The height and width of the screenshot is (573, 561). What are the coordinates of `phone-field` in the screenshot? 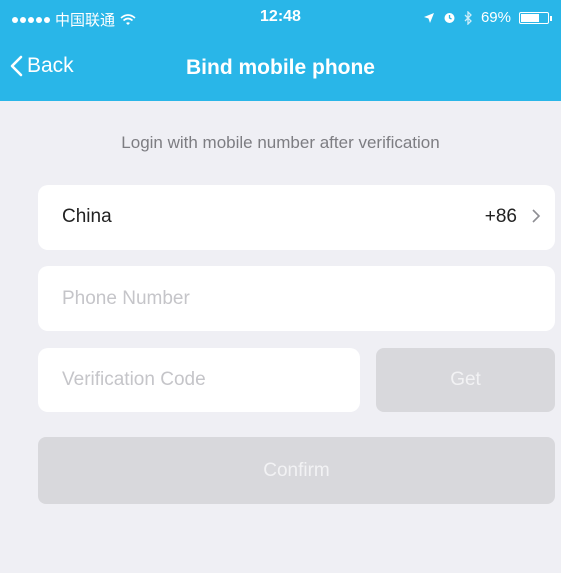 It's located at (296, 298).